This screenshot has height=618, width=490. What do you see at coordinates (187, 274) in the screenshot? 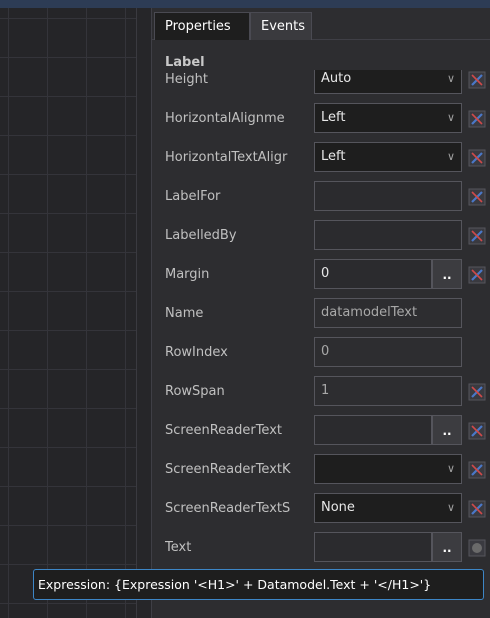
I see `property-name: Margin` at bounding box center [187, 274].